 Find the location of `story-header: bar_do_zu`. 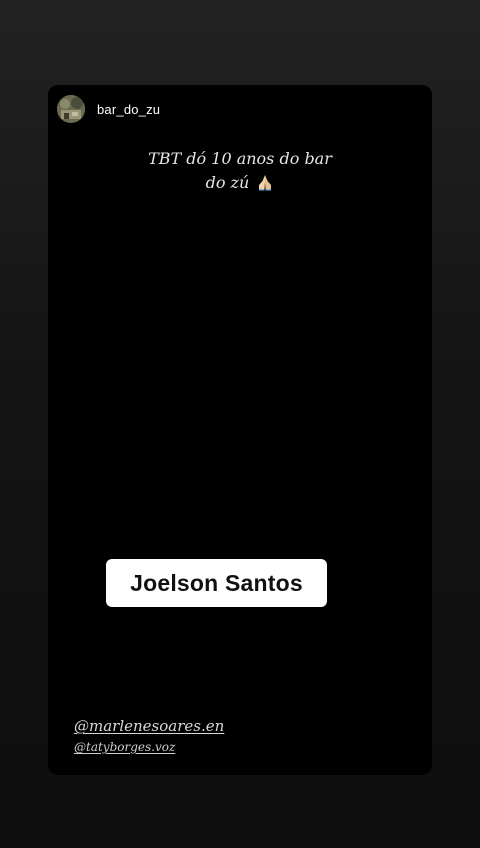

story-header: bar_do_zu is located at coordinates (108, 109).